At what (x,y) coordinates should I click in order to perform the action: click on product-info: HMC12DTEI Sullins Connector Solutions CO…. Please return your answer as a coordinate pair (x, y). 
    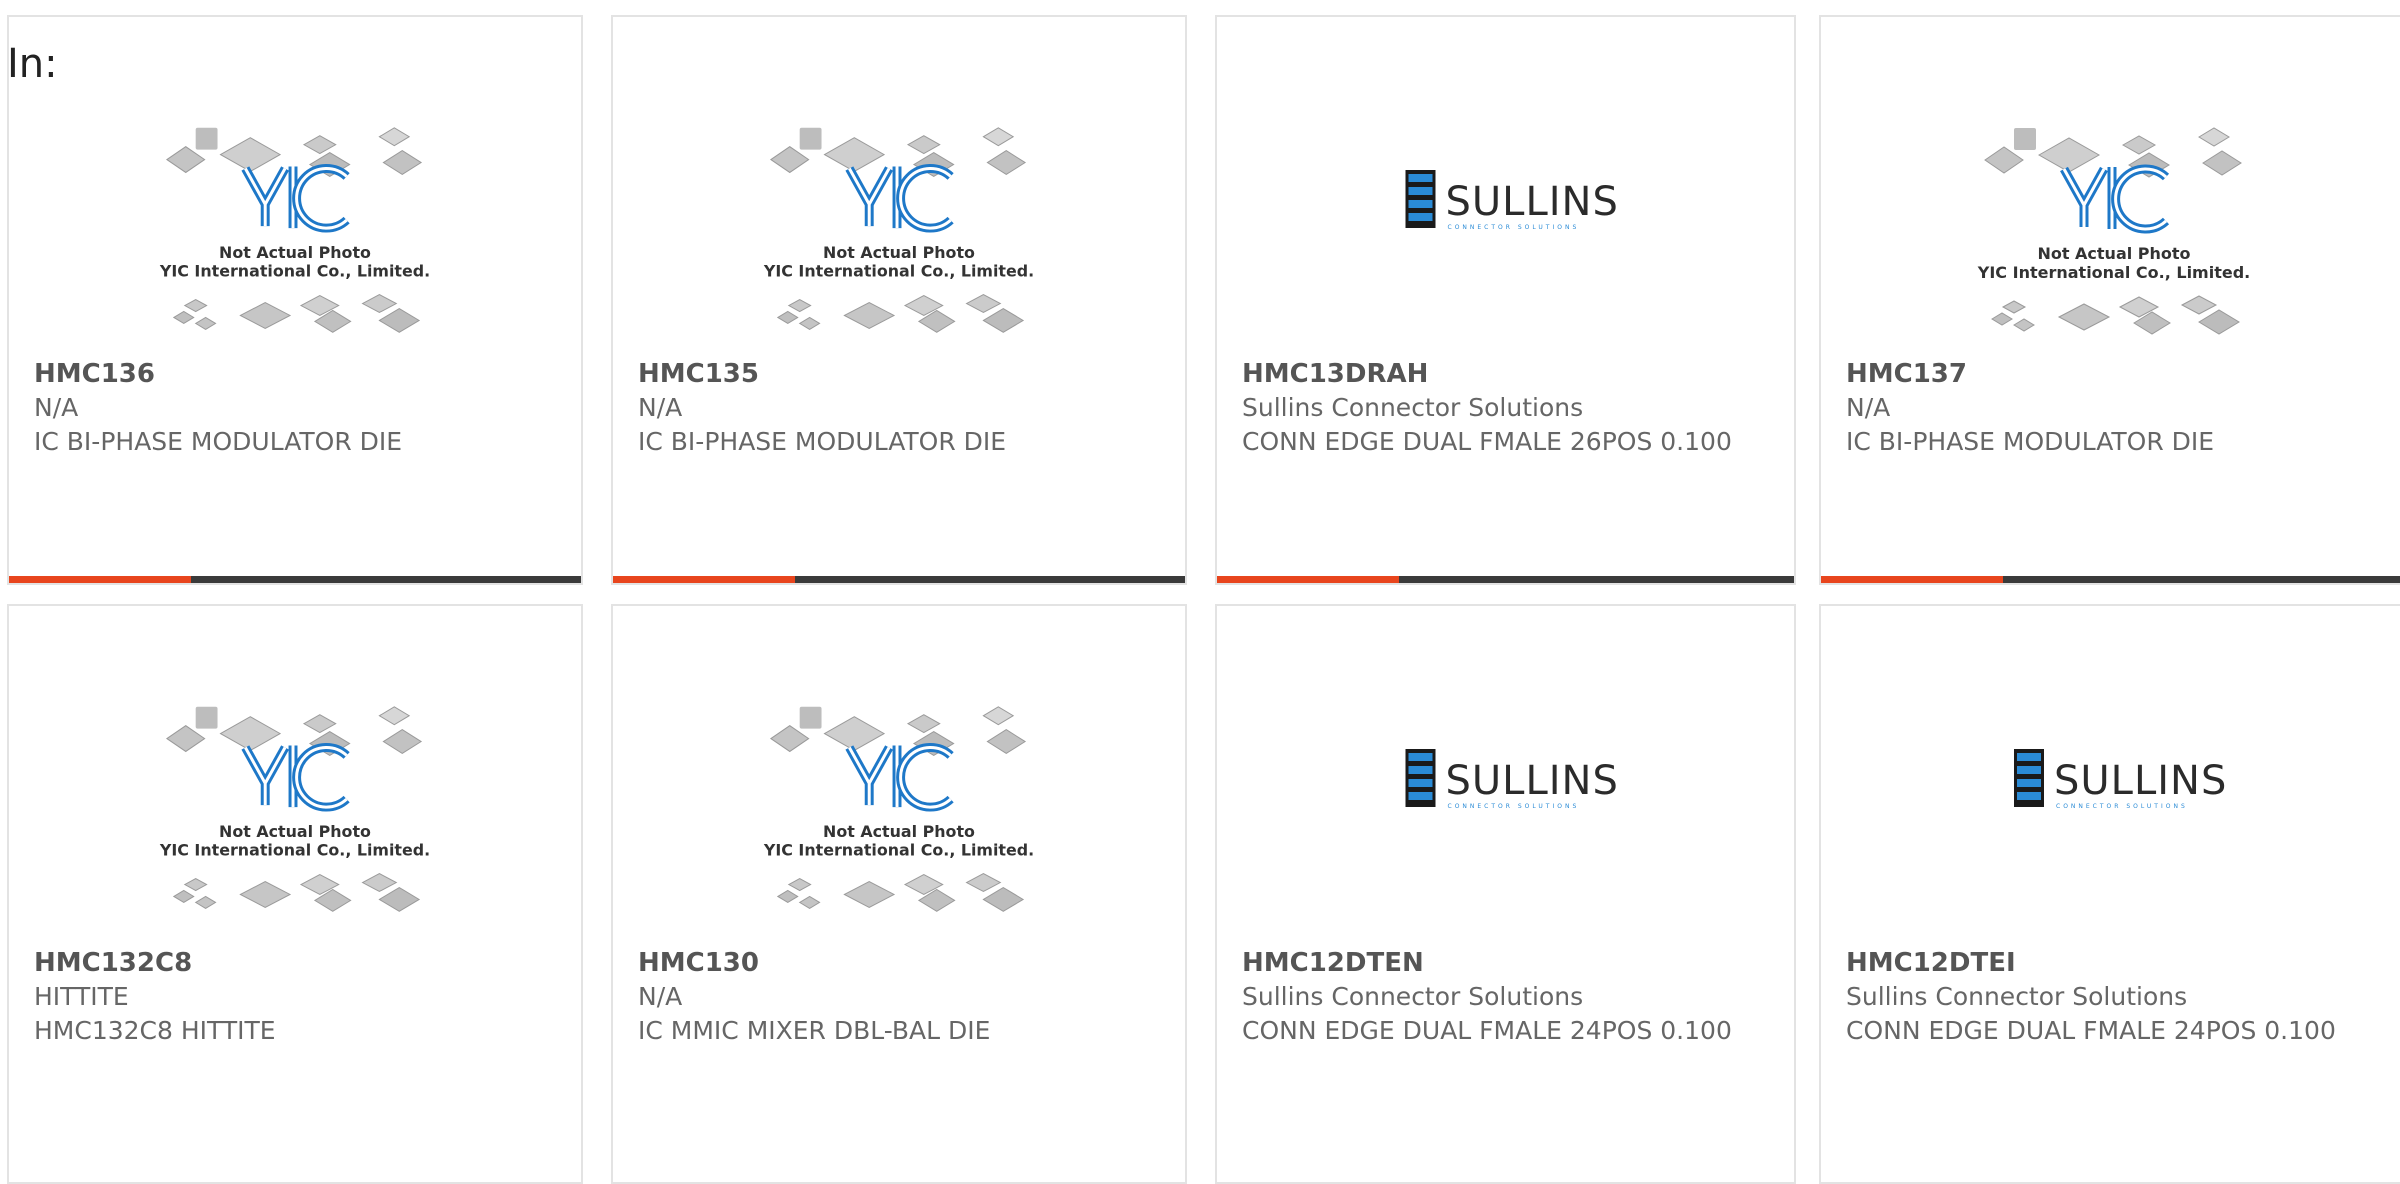
    Looking at the image, I should click on (2116, 997).